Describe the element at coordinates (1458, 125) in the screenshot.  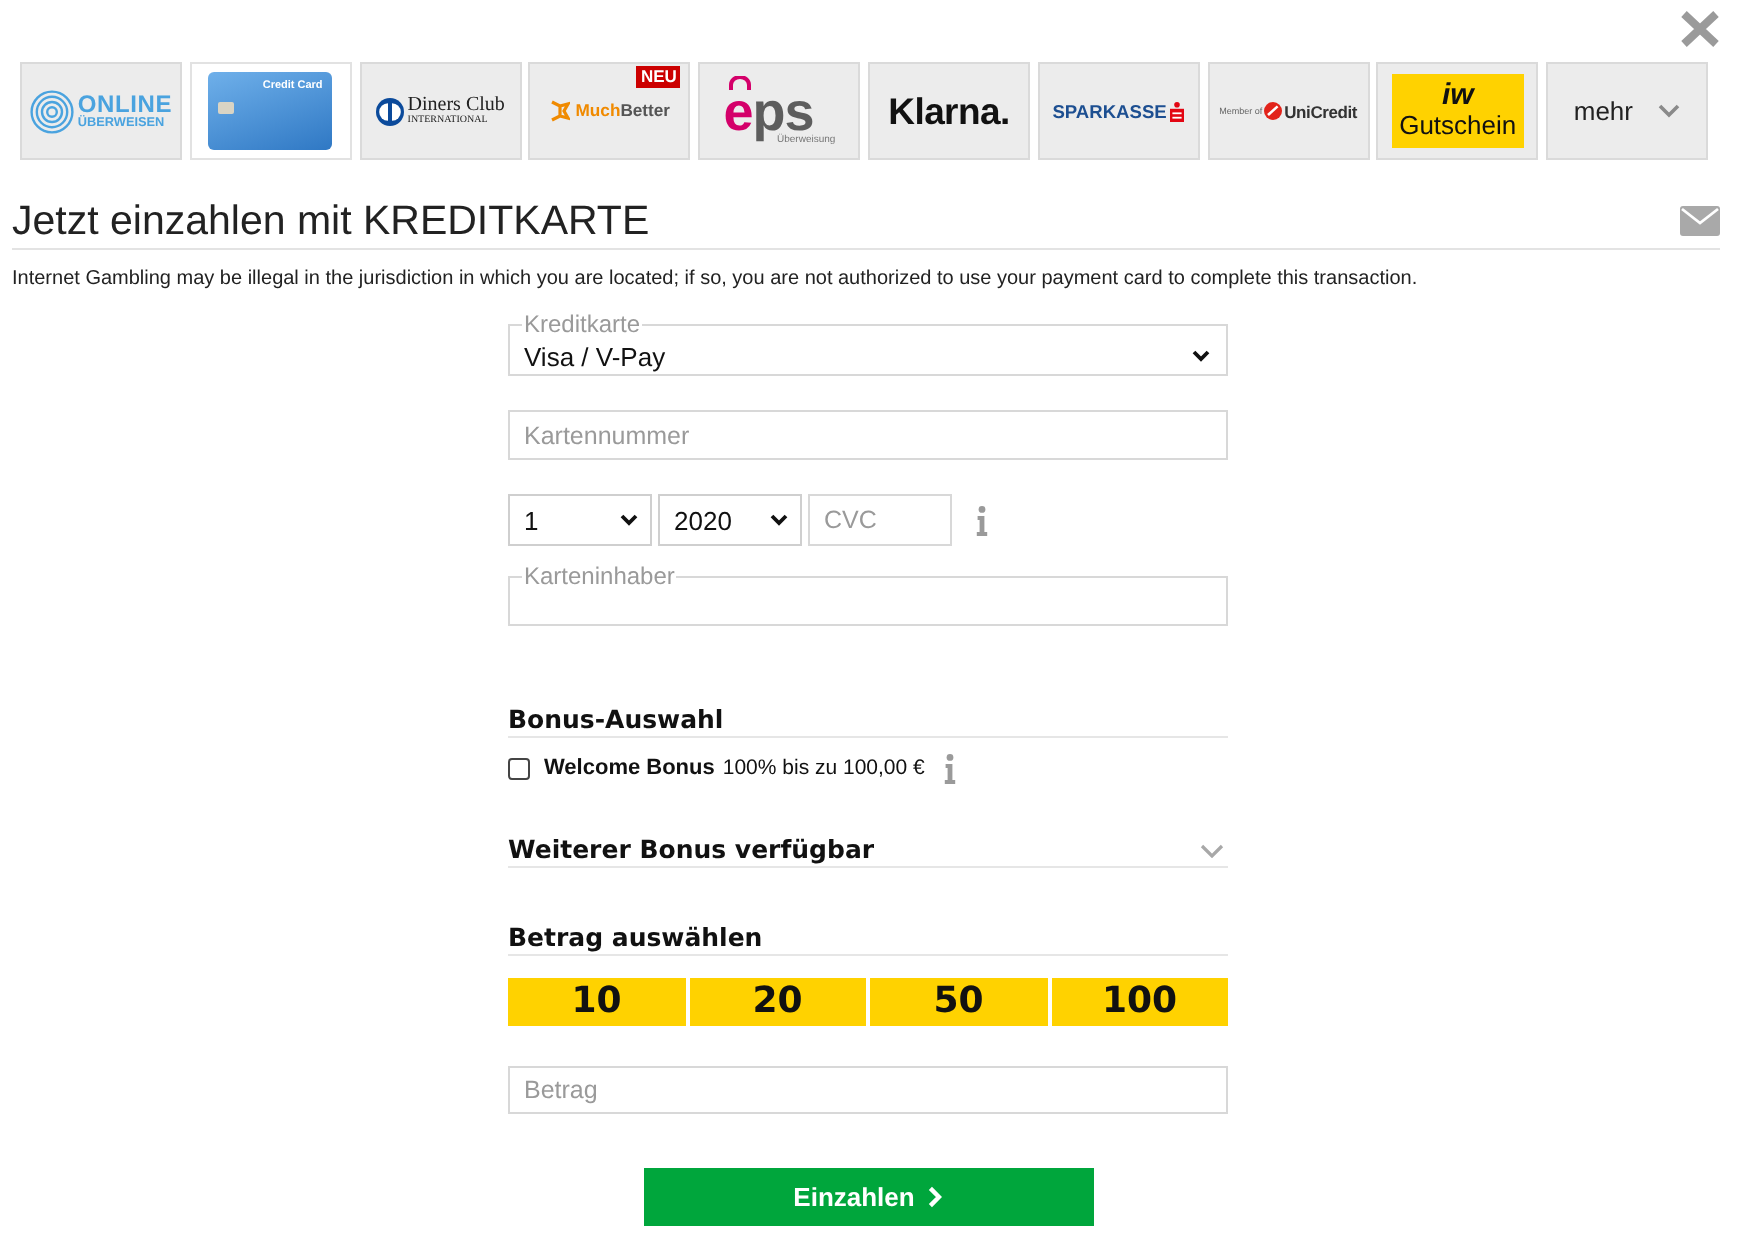
I see `logo-text: Gutschein` at that location.